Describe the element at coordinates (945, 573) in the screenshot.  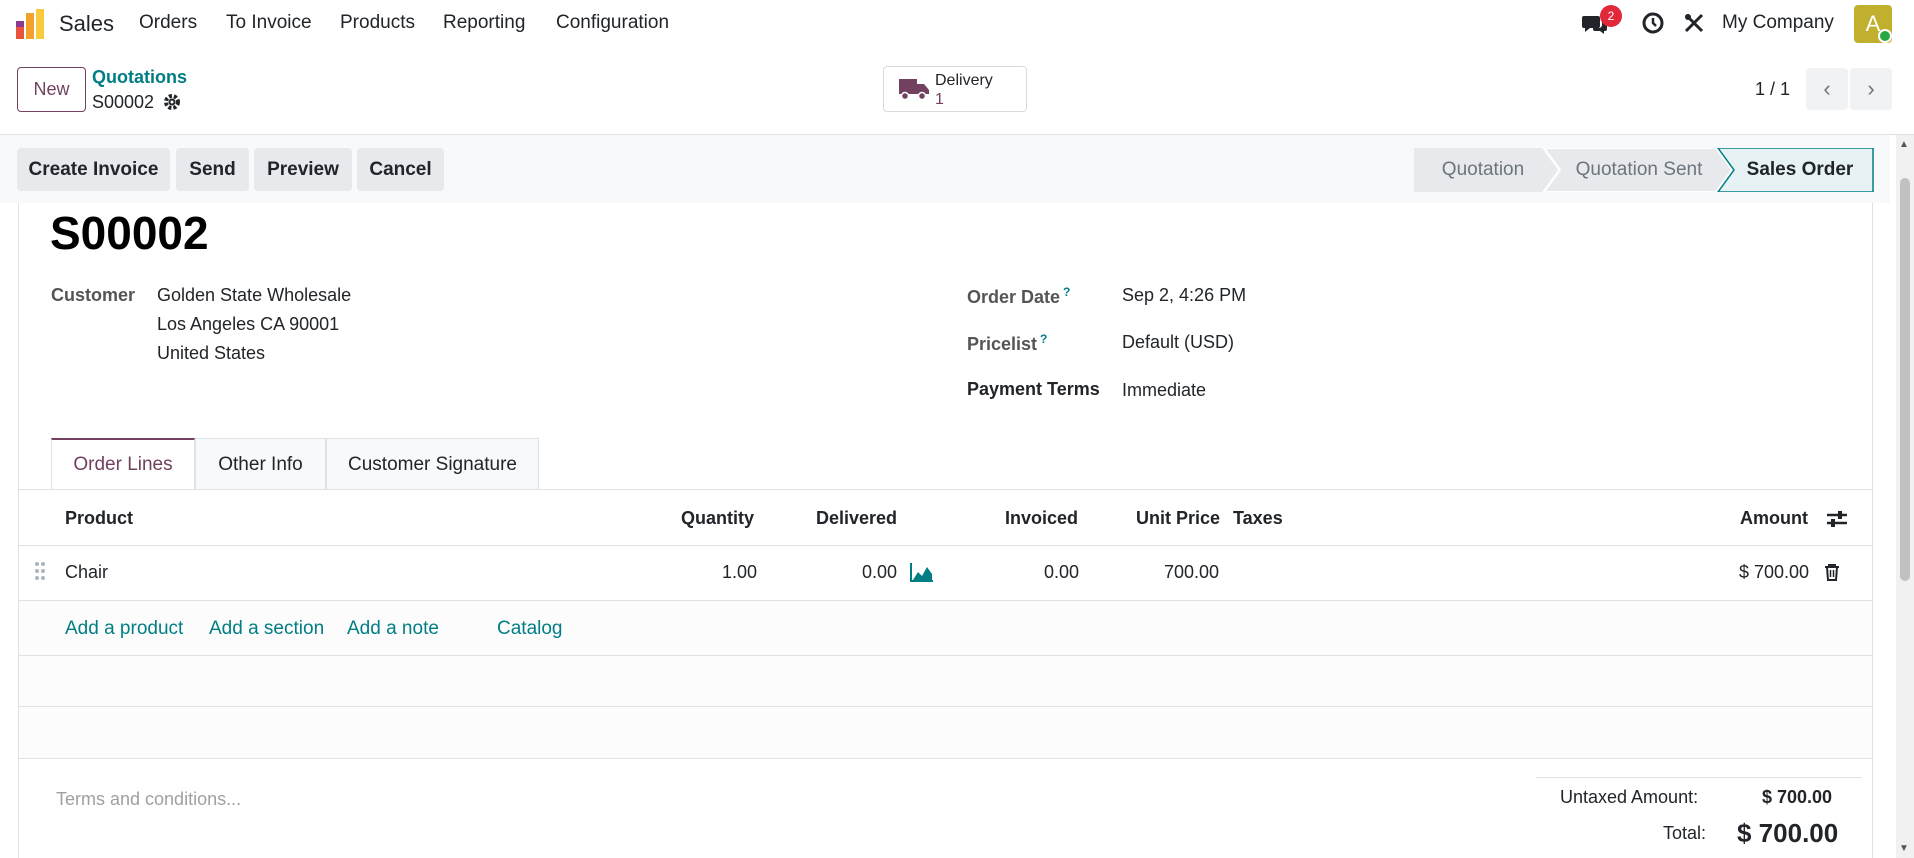
I see `table-row` at that location.